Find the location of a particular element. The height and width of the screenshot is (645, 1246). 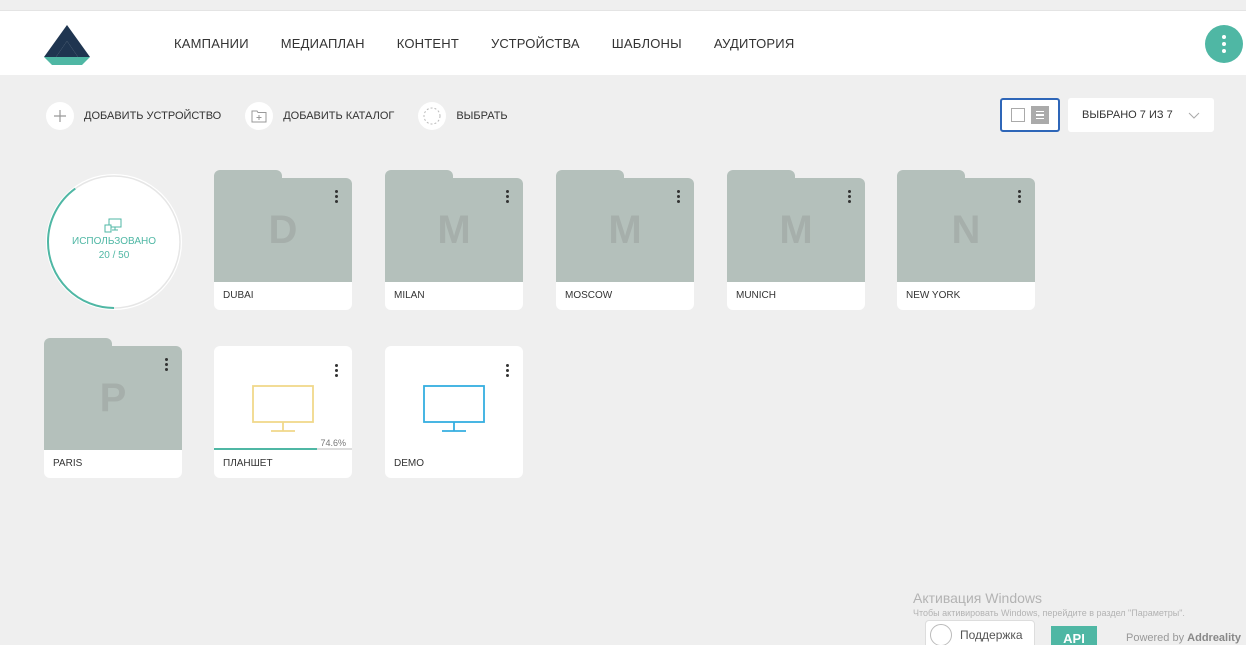

folder-name: MILAN is located at coordinates (454, 296).